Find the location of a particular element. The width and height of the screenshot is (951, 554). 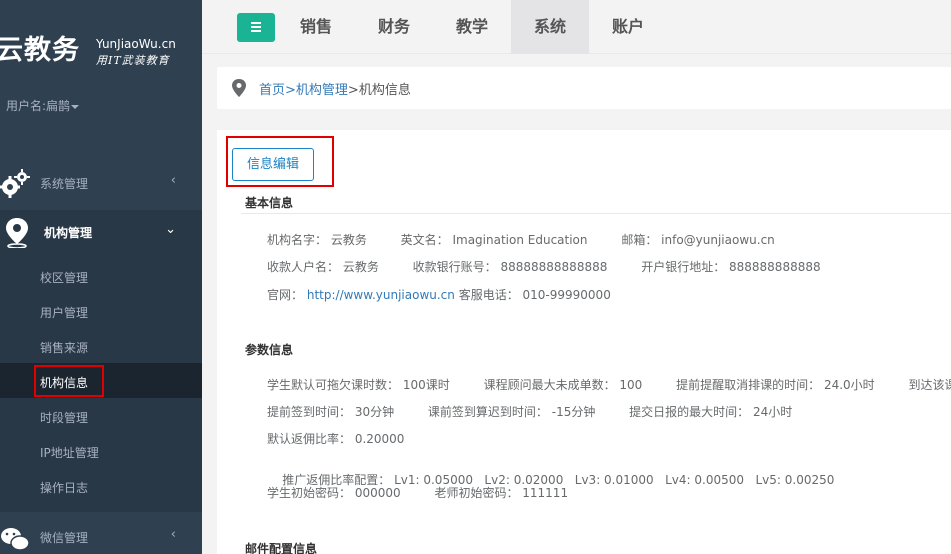

param-arrears-hours: 学生默认可拖欠课时数： 100课时 is located at coordinates (358, 385).